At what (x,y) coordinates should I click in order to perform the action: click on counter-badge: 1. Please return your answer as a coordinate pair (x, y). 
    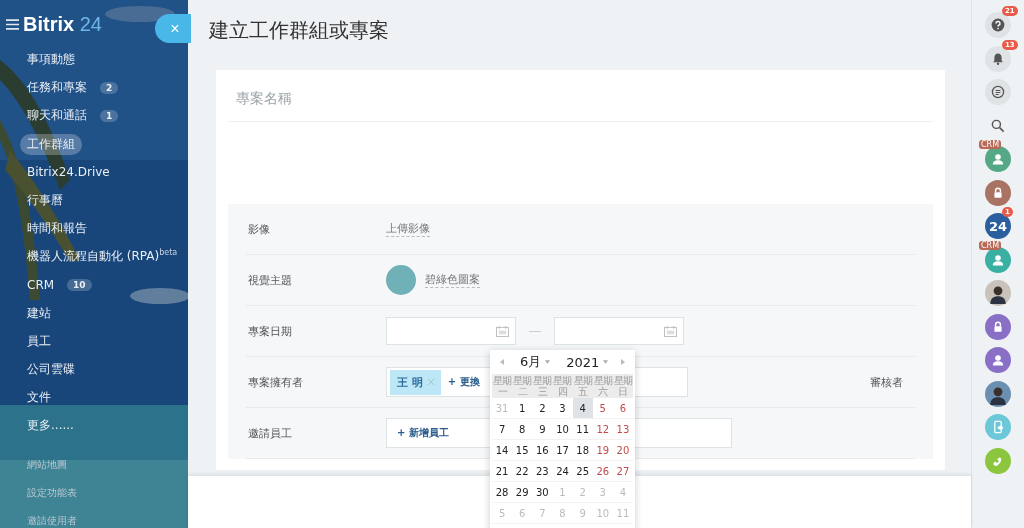
    Looking at the image, I should click on (109, 115).